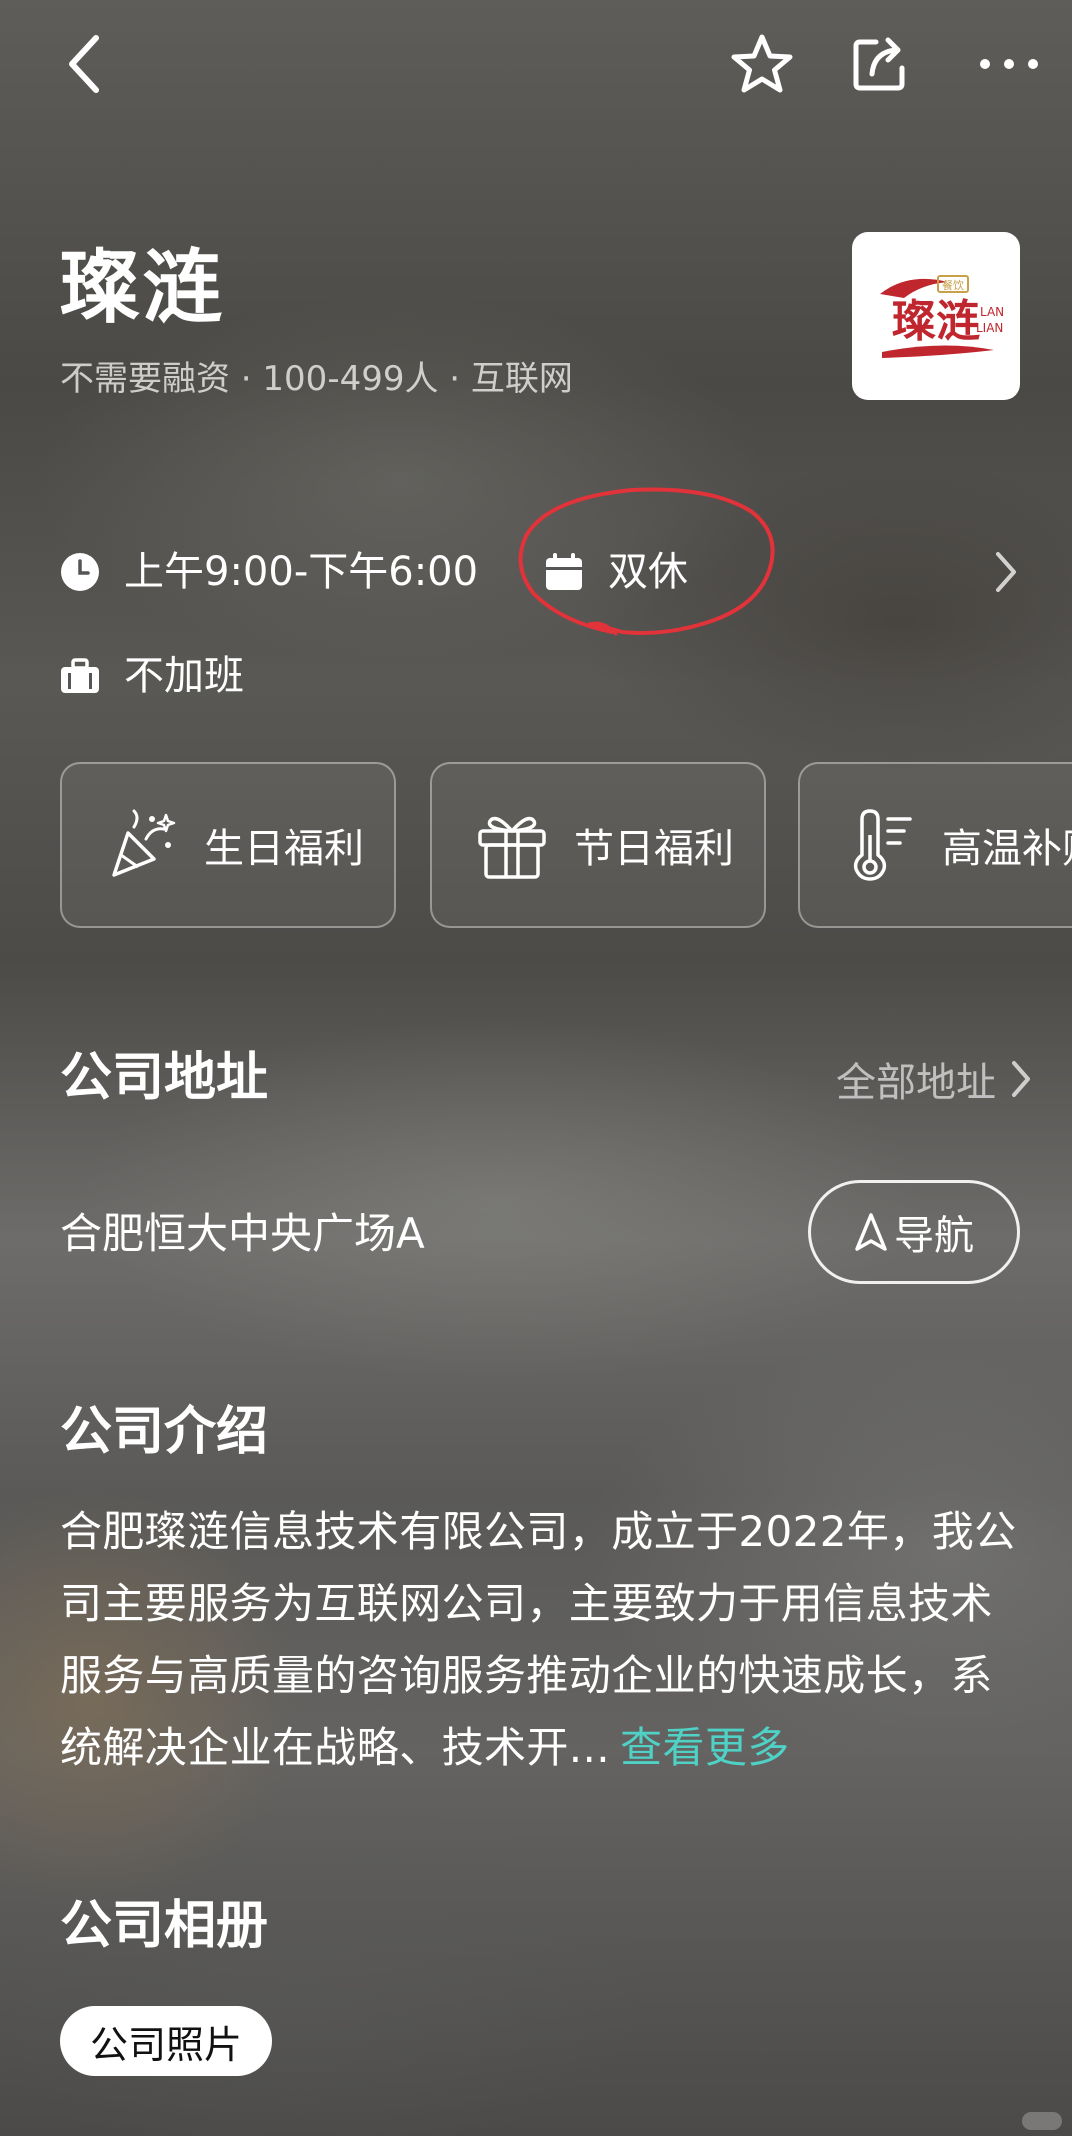  What do you see at coordinates (989, 328) in the screenshot?
I see `logo-sub2: LIAN` at bounding box center [989, 328].